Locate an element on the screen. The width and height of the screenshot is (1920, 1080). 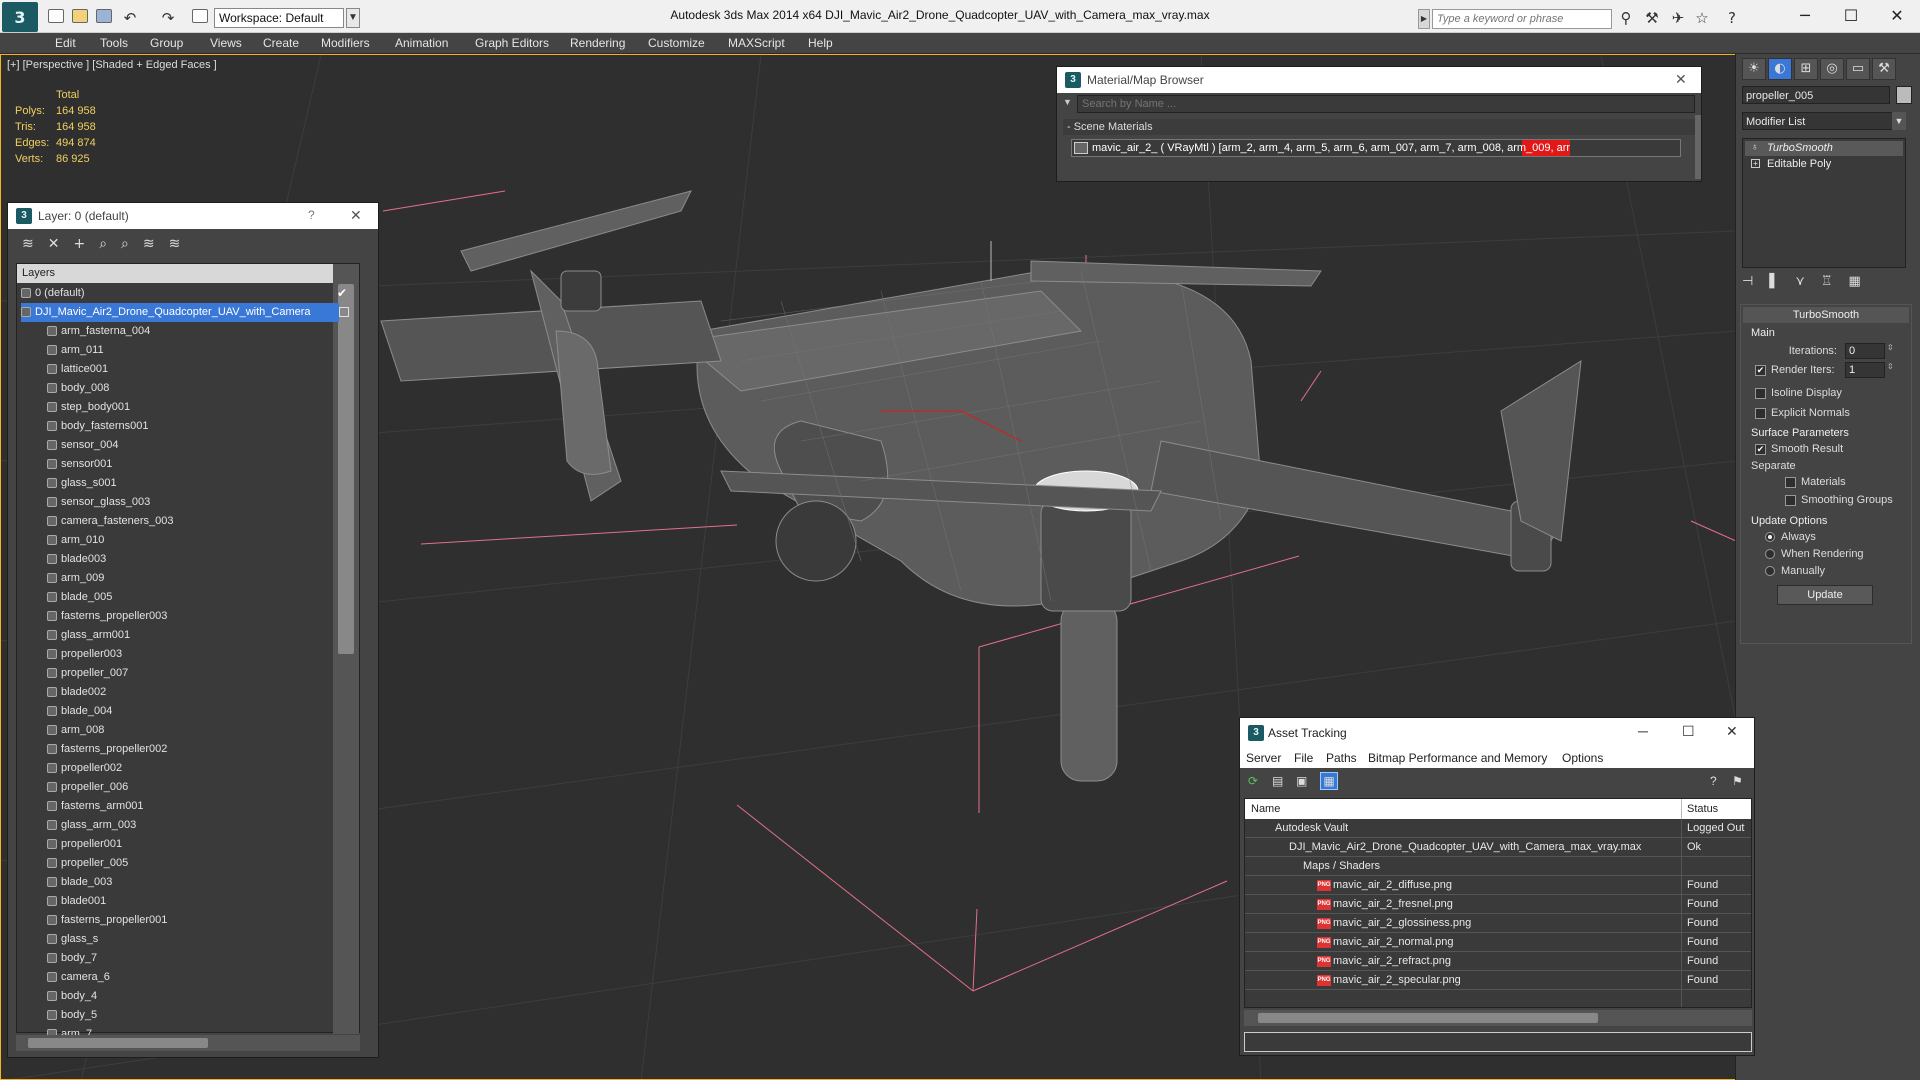
modifier-list-caret-icon: ▼ is located at coordinates (1899, 121).